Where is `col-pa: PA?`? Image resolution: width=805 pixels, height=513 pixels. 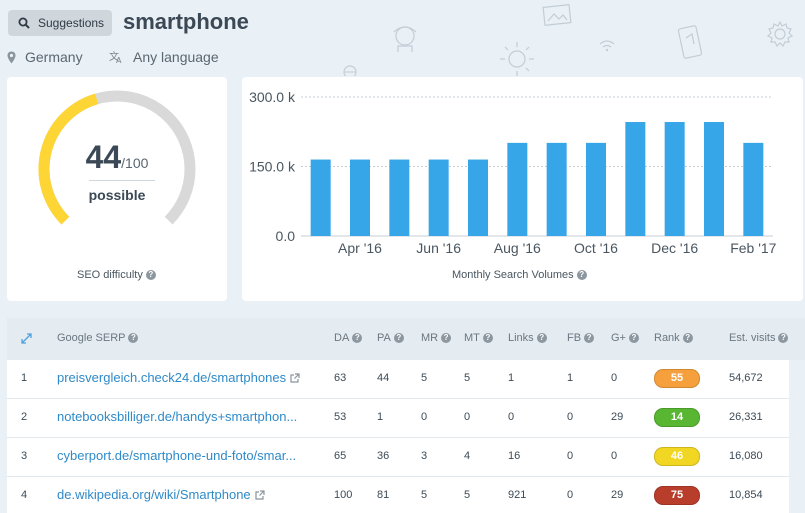
col-pa: PA? is located at coordinates (390, 338).